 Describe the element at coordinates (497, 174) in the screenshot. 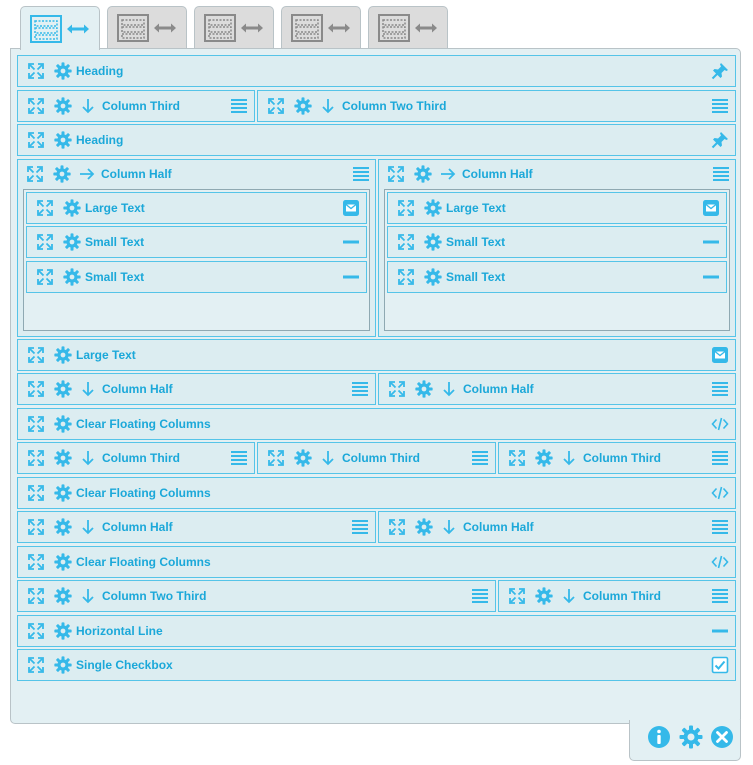

I see `element-label: Column Half` at that location.